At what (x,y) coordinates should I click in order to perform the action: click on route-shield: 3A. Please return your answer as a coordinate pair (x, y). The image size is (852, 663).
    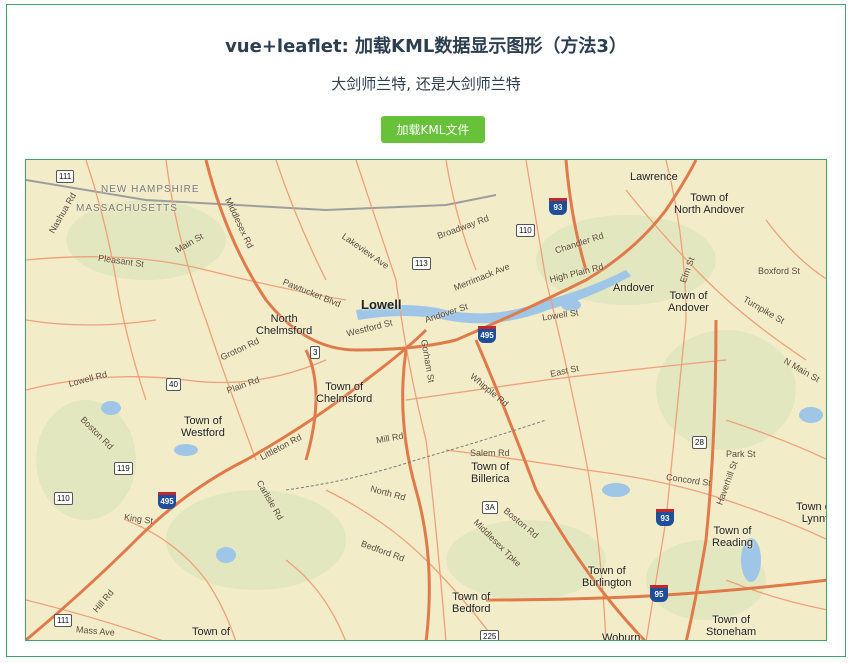
    Looking at the image, I should click on (490, 507).